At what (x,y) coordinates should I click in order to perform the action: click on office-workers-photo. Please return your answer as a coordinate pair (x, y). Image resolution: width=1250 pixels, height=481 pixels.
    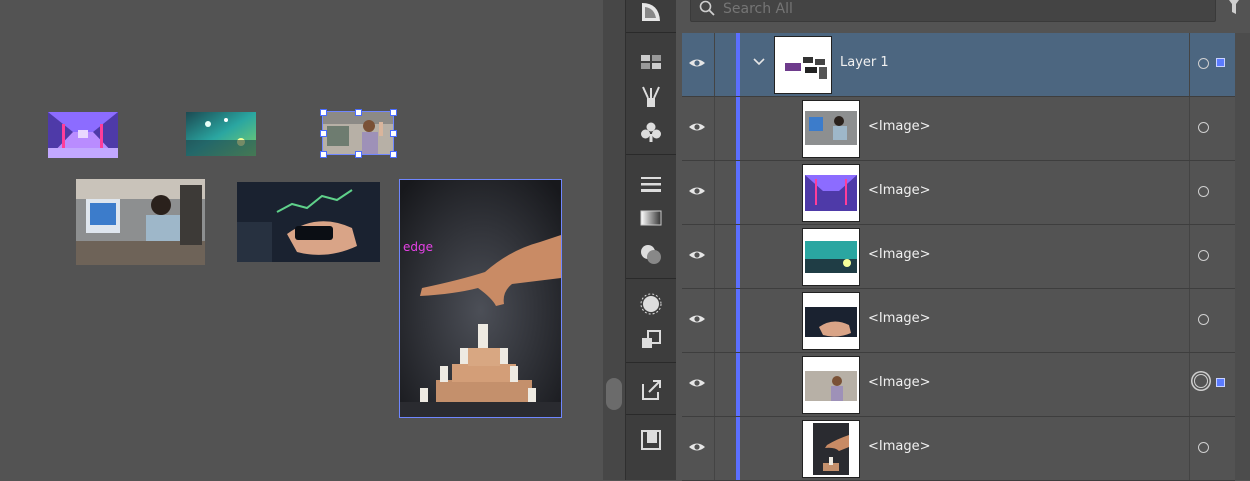
    Looking at the image, I should click on (140, 222).